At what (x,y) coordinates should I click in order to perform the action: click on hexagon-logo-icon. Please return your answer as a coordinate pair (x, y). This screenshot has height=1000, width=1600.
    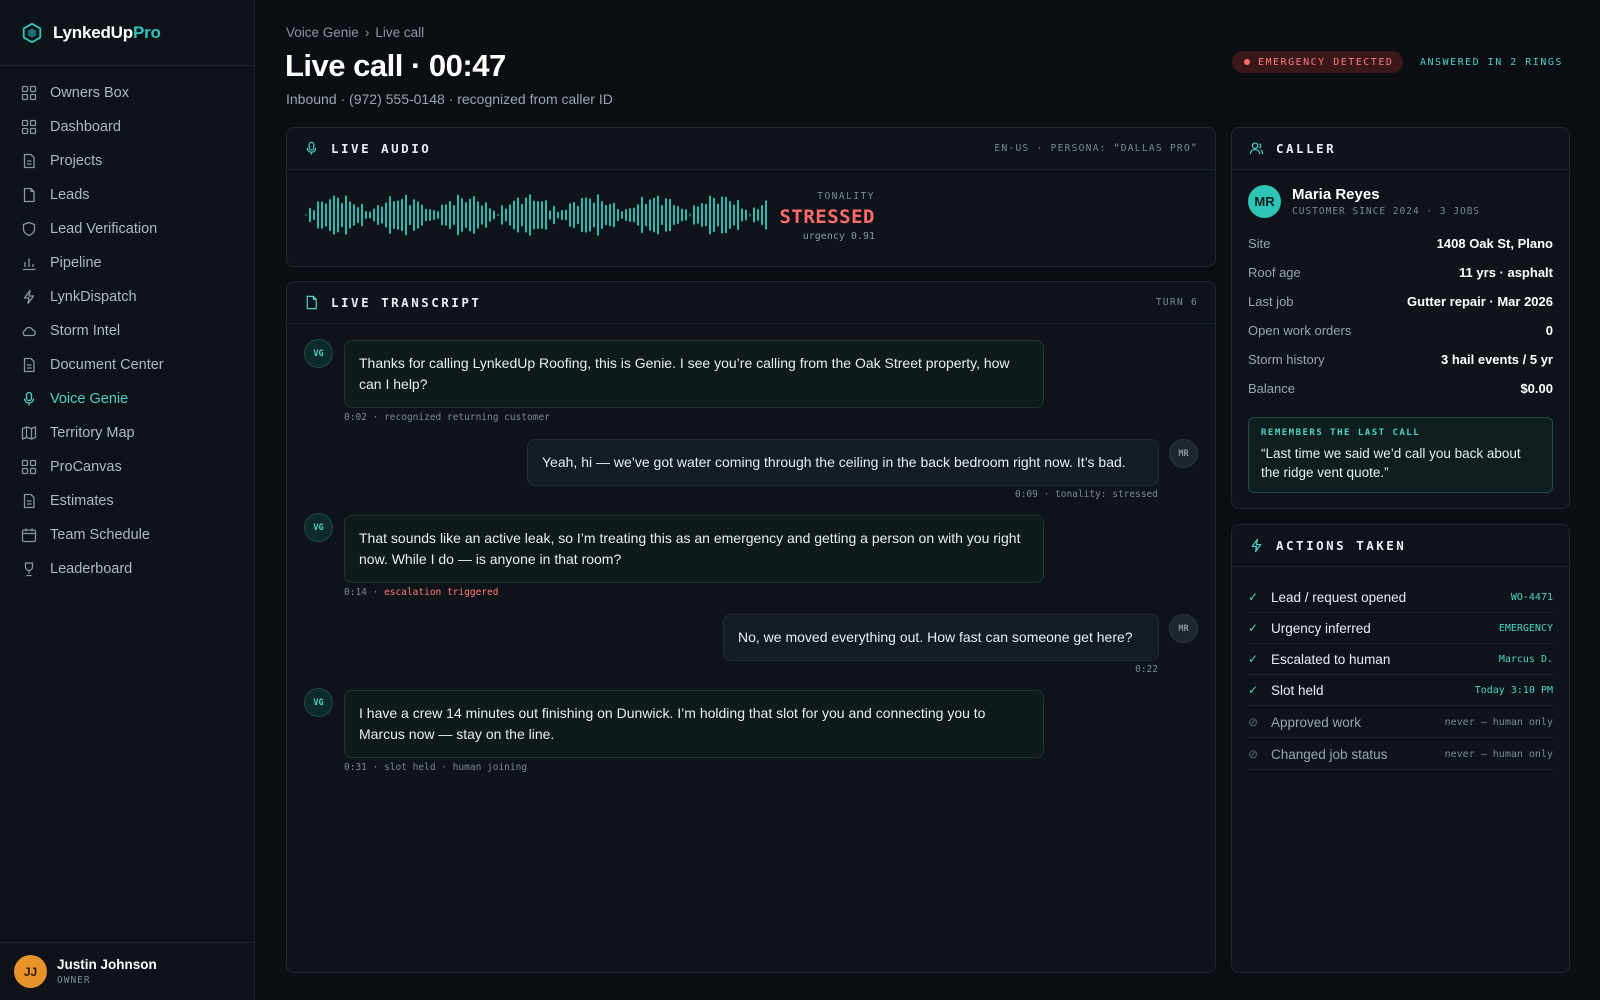
    Looking at the image, I should click on (32, 32).